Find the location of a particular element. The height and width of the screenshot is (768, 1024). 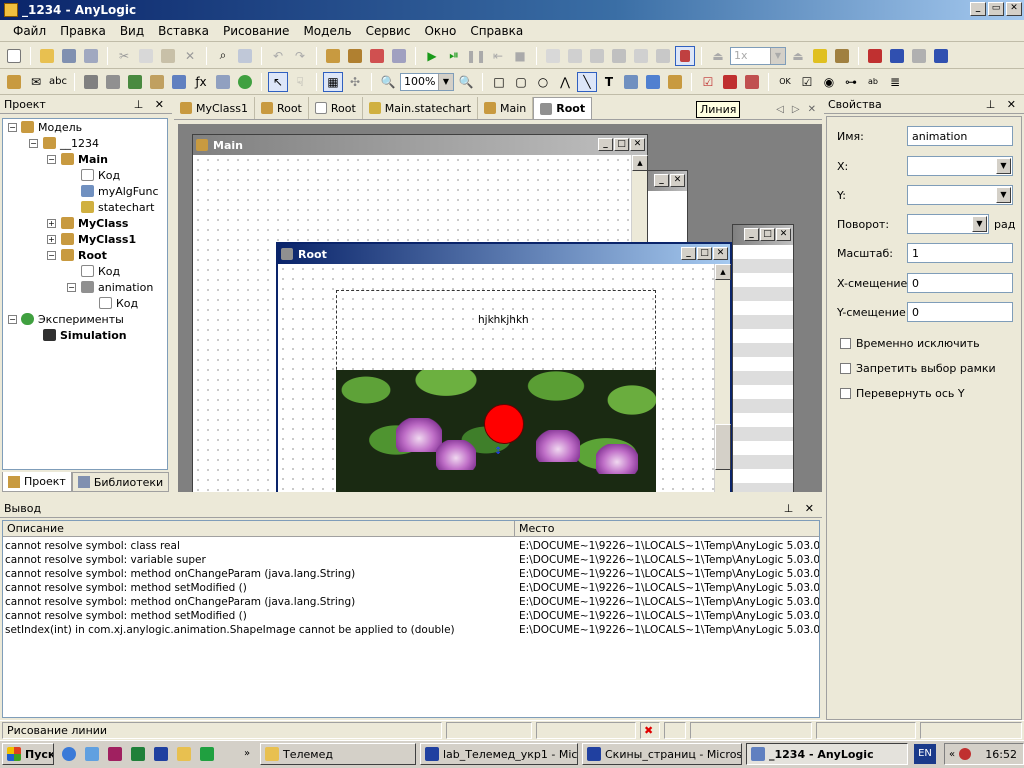

ie-icon is located at coordinates (69, 754).